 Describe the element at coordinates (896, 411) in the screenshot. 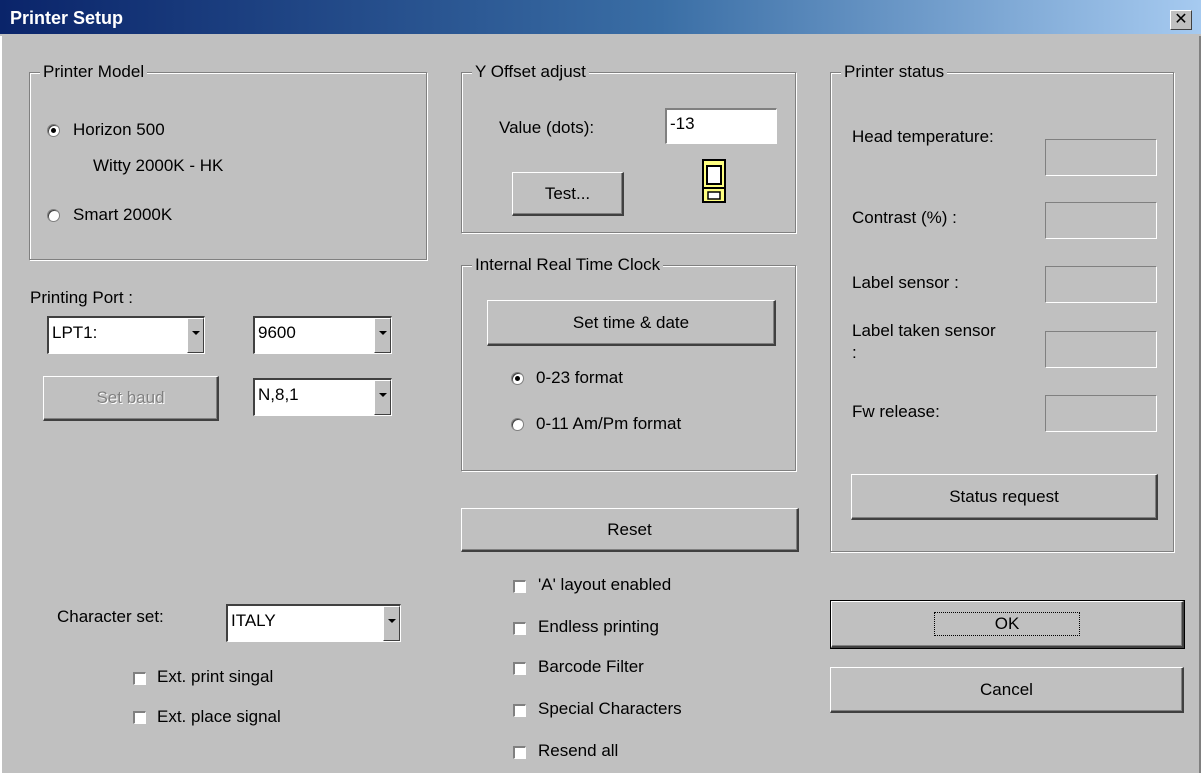

I see `fw-release-label: Fw release:` at that location.